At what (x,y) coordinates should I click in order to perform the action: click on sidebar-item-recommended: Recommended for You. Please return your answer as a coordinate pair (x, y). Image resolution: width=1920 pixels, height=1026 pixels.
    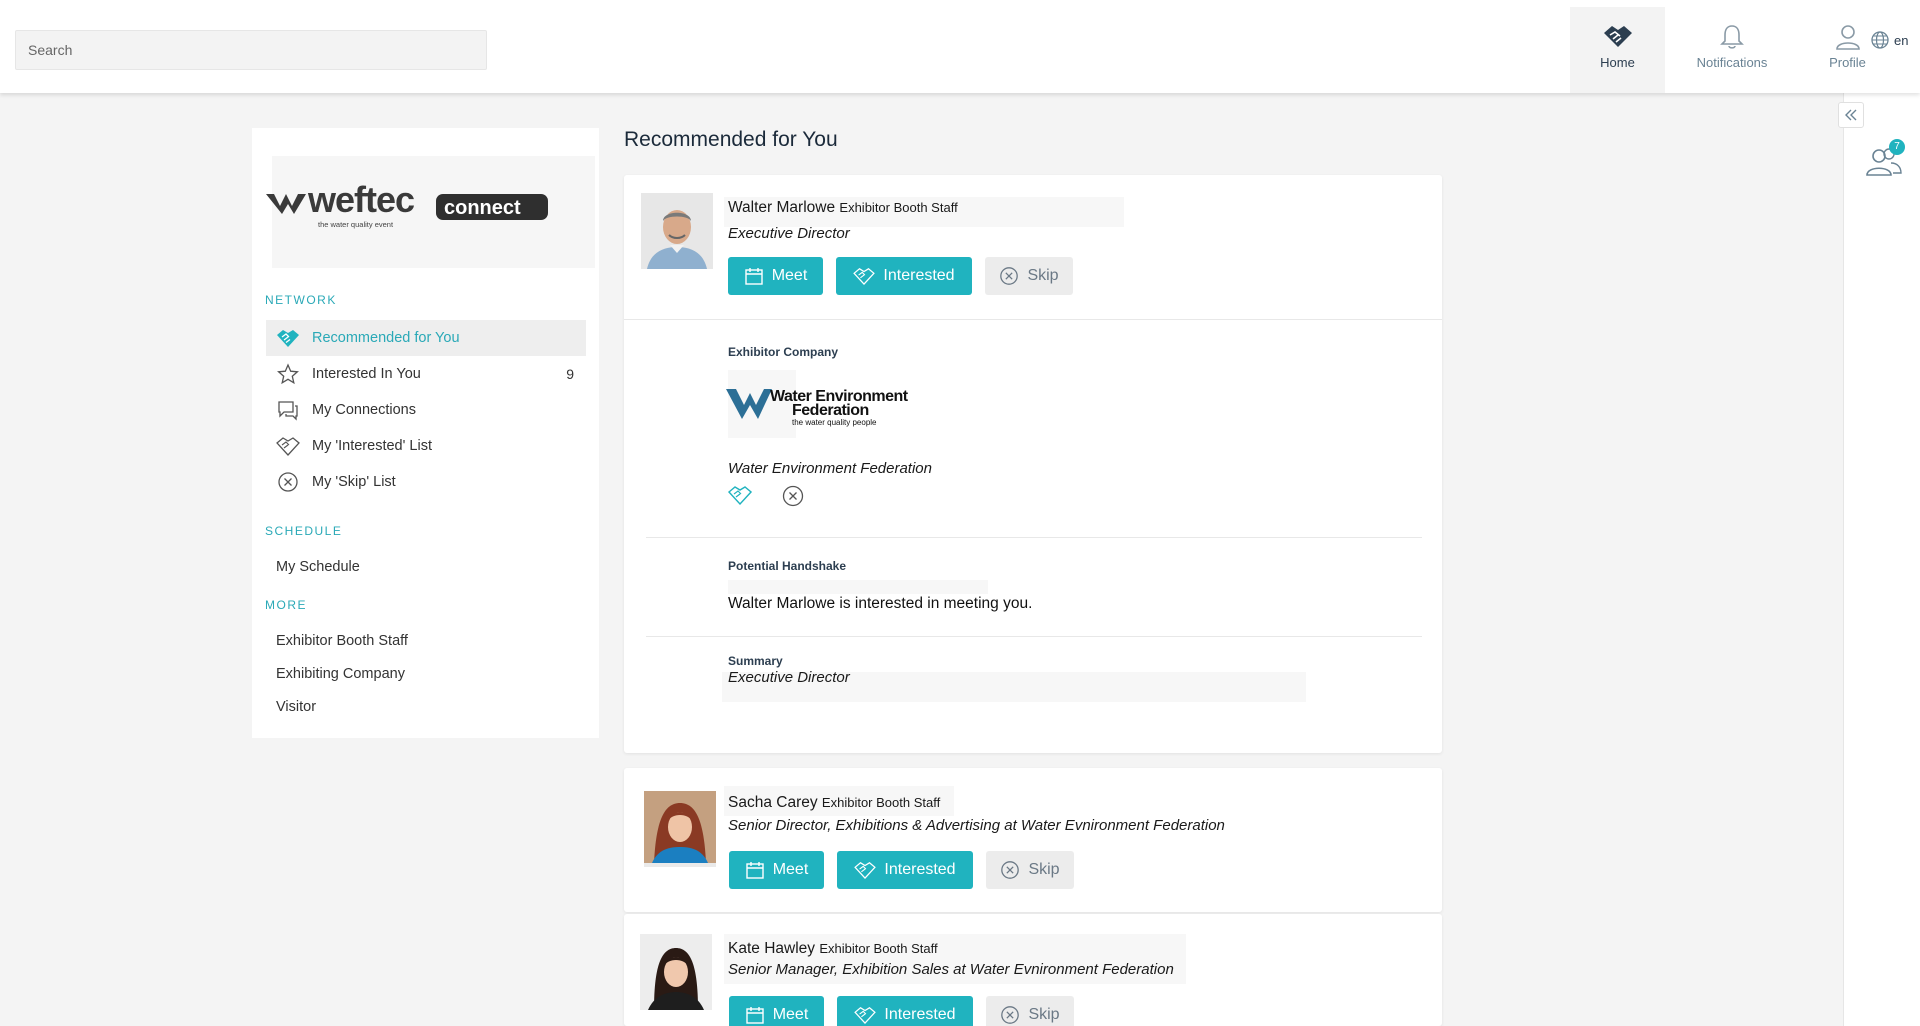
    Looking at the image, I should click on (426, 338).